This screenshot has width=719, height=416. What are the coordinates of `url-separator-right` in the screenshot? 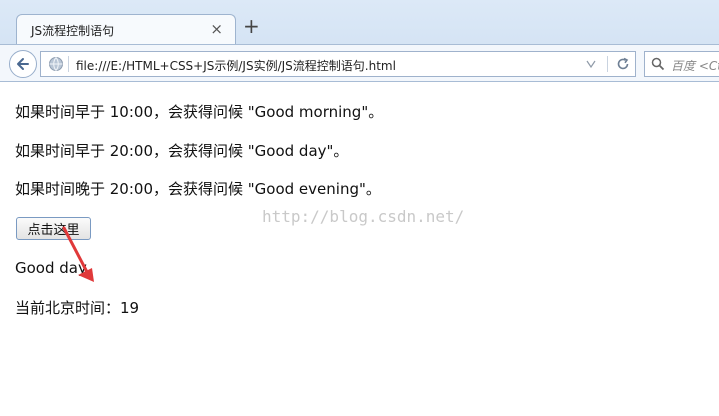 It's located at (607, 64).